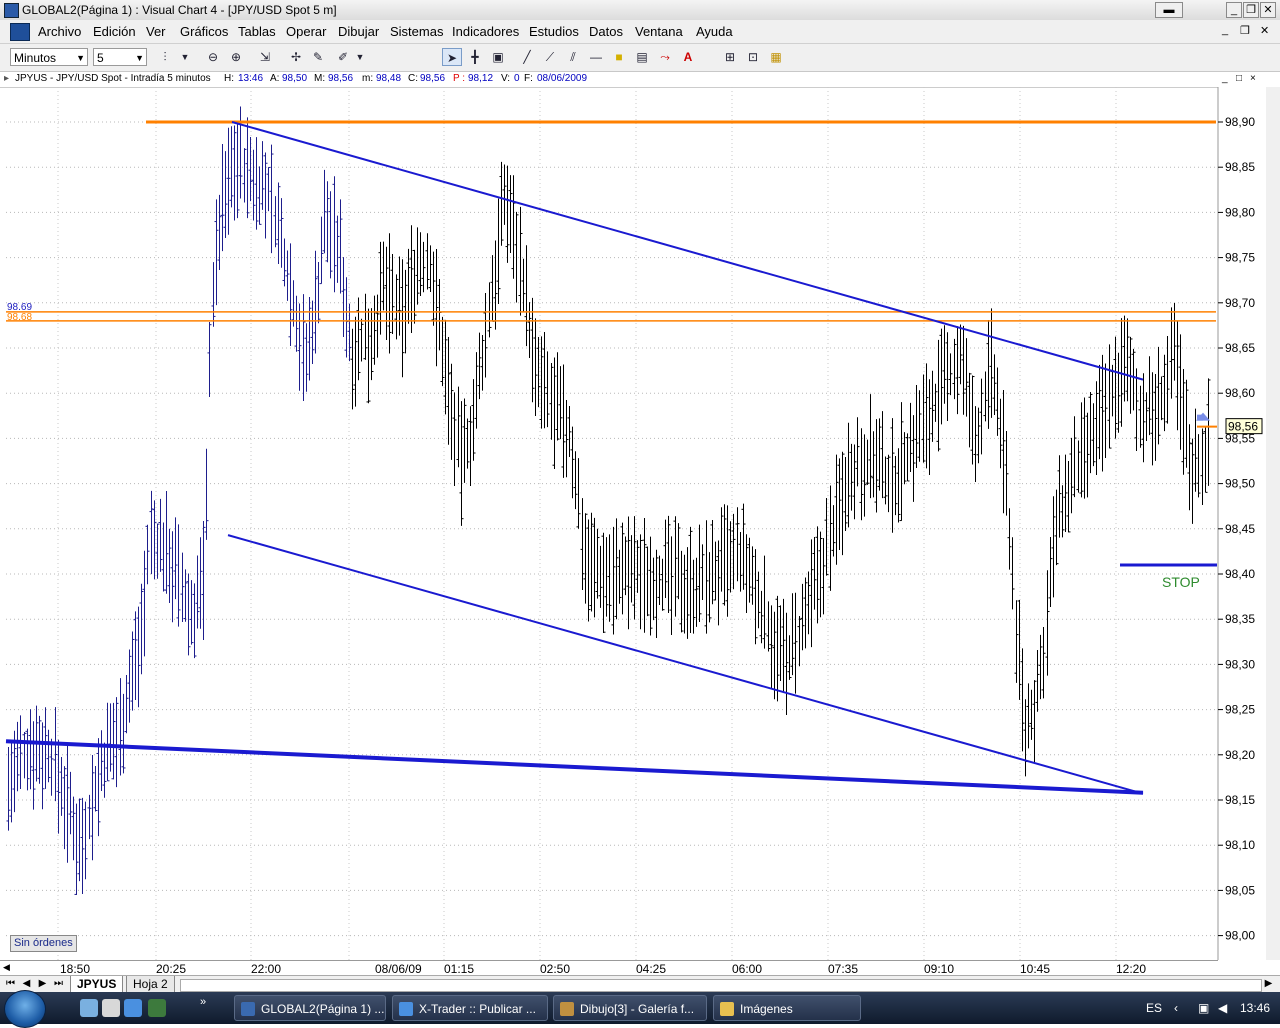  Describe the element at coordinates (753, 57) in the screenshot. I see `magnet-icon: ⊡` at that location.